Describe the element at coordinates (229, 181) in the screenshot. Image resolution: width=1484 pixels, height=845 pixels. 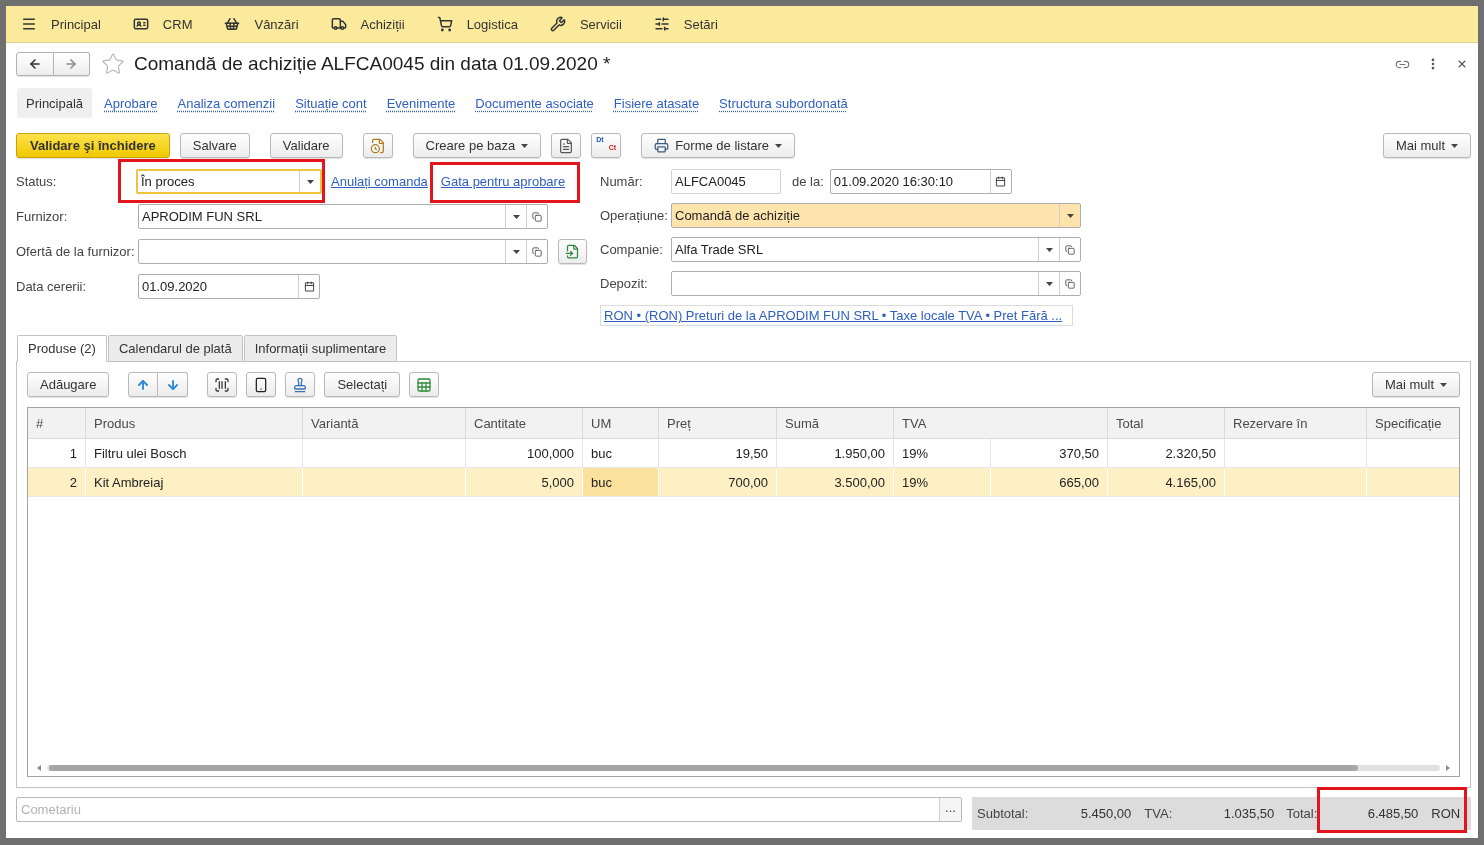
I see `status-field: În proces` at that location.